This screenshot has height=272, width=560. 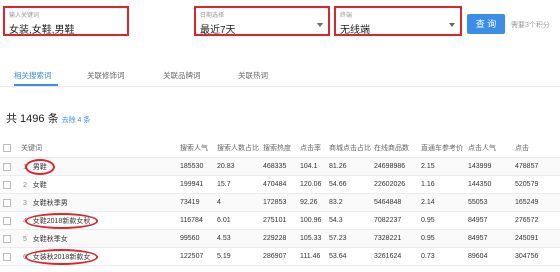 What do you see at coordinates (195, 220) in the screenshot?
I see `table-cell: 116784` at bounding box center [195, 220].